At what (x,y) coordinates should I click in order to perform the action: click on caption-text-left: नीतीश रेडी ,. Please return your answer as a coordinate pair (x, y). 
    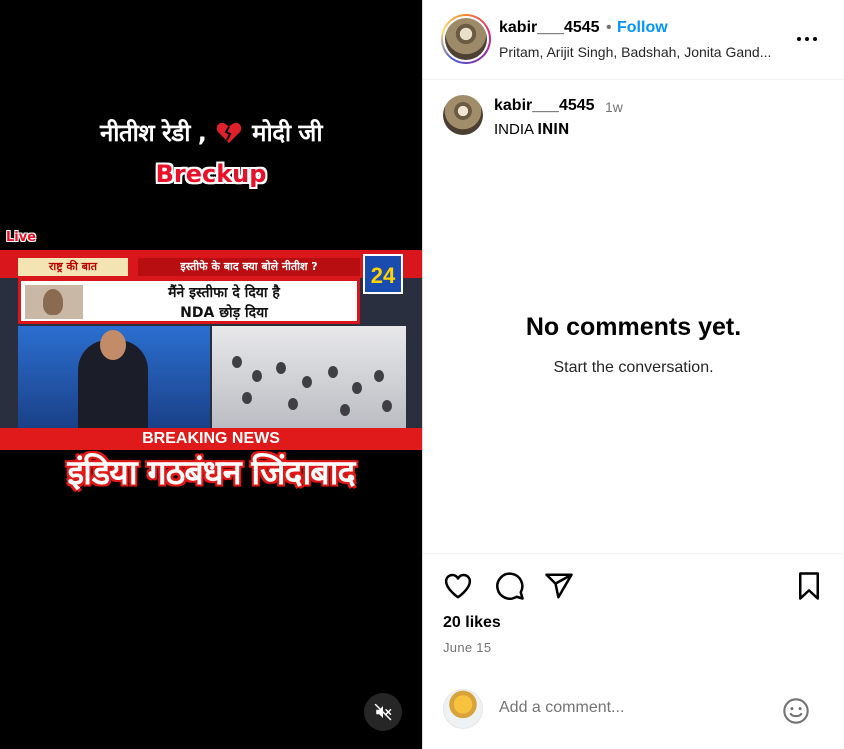
    Looking at the image, I should click on (153, 133).